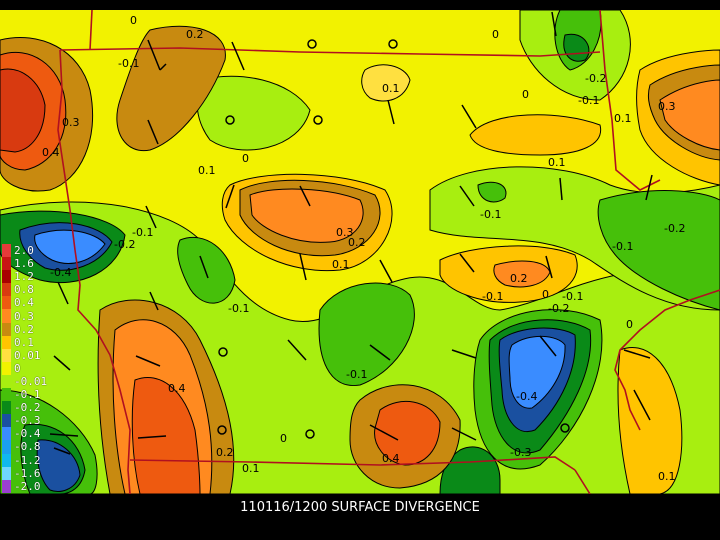  I want to click on legend-row: -0.8, so click(27, 447).